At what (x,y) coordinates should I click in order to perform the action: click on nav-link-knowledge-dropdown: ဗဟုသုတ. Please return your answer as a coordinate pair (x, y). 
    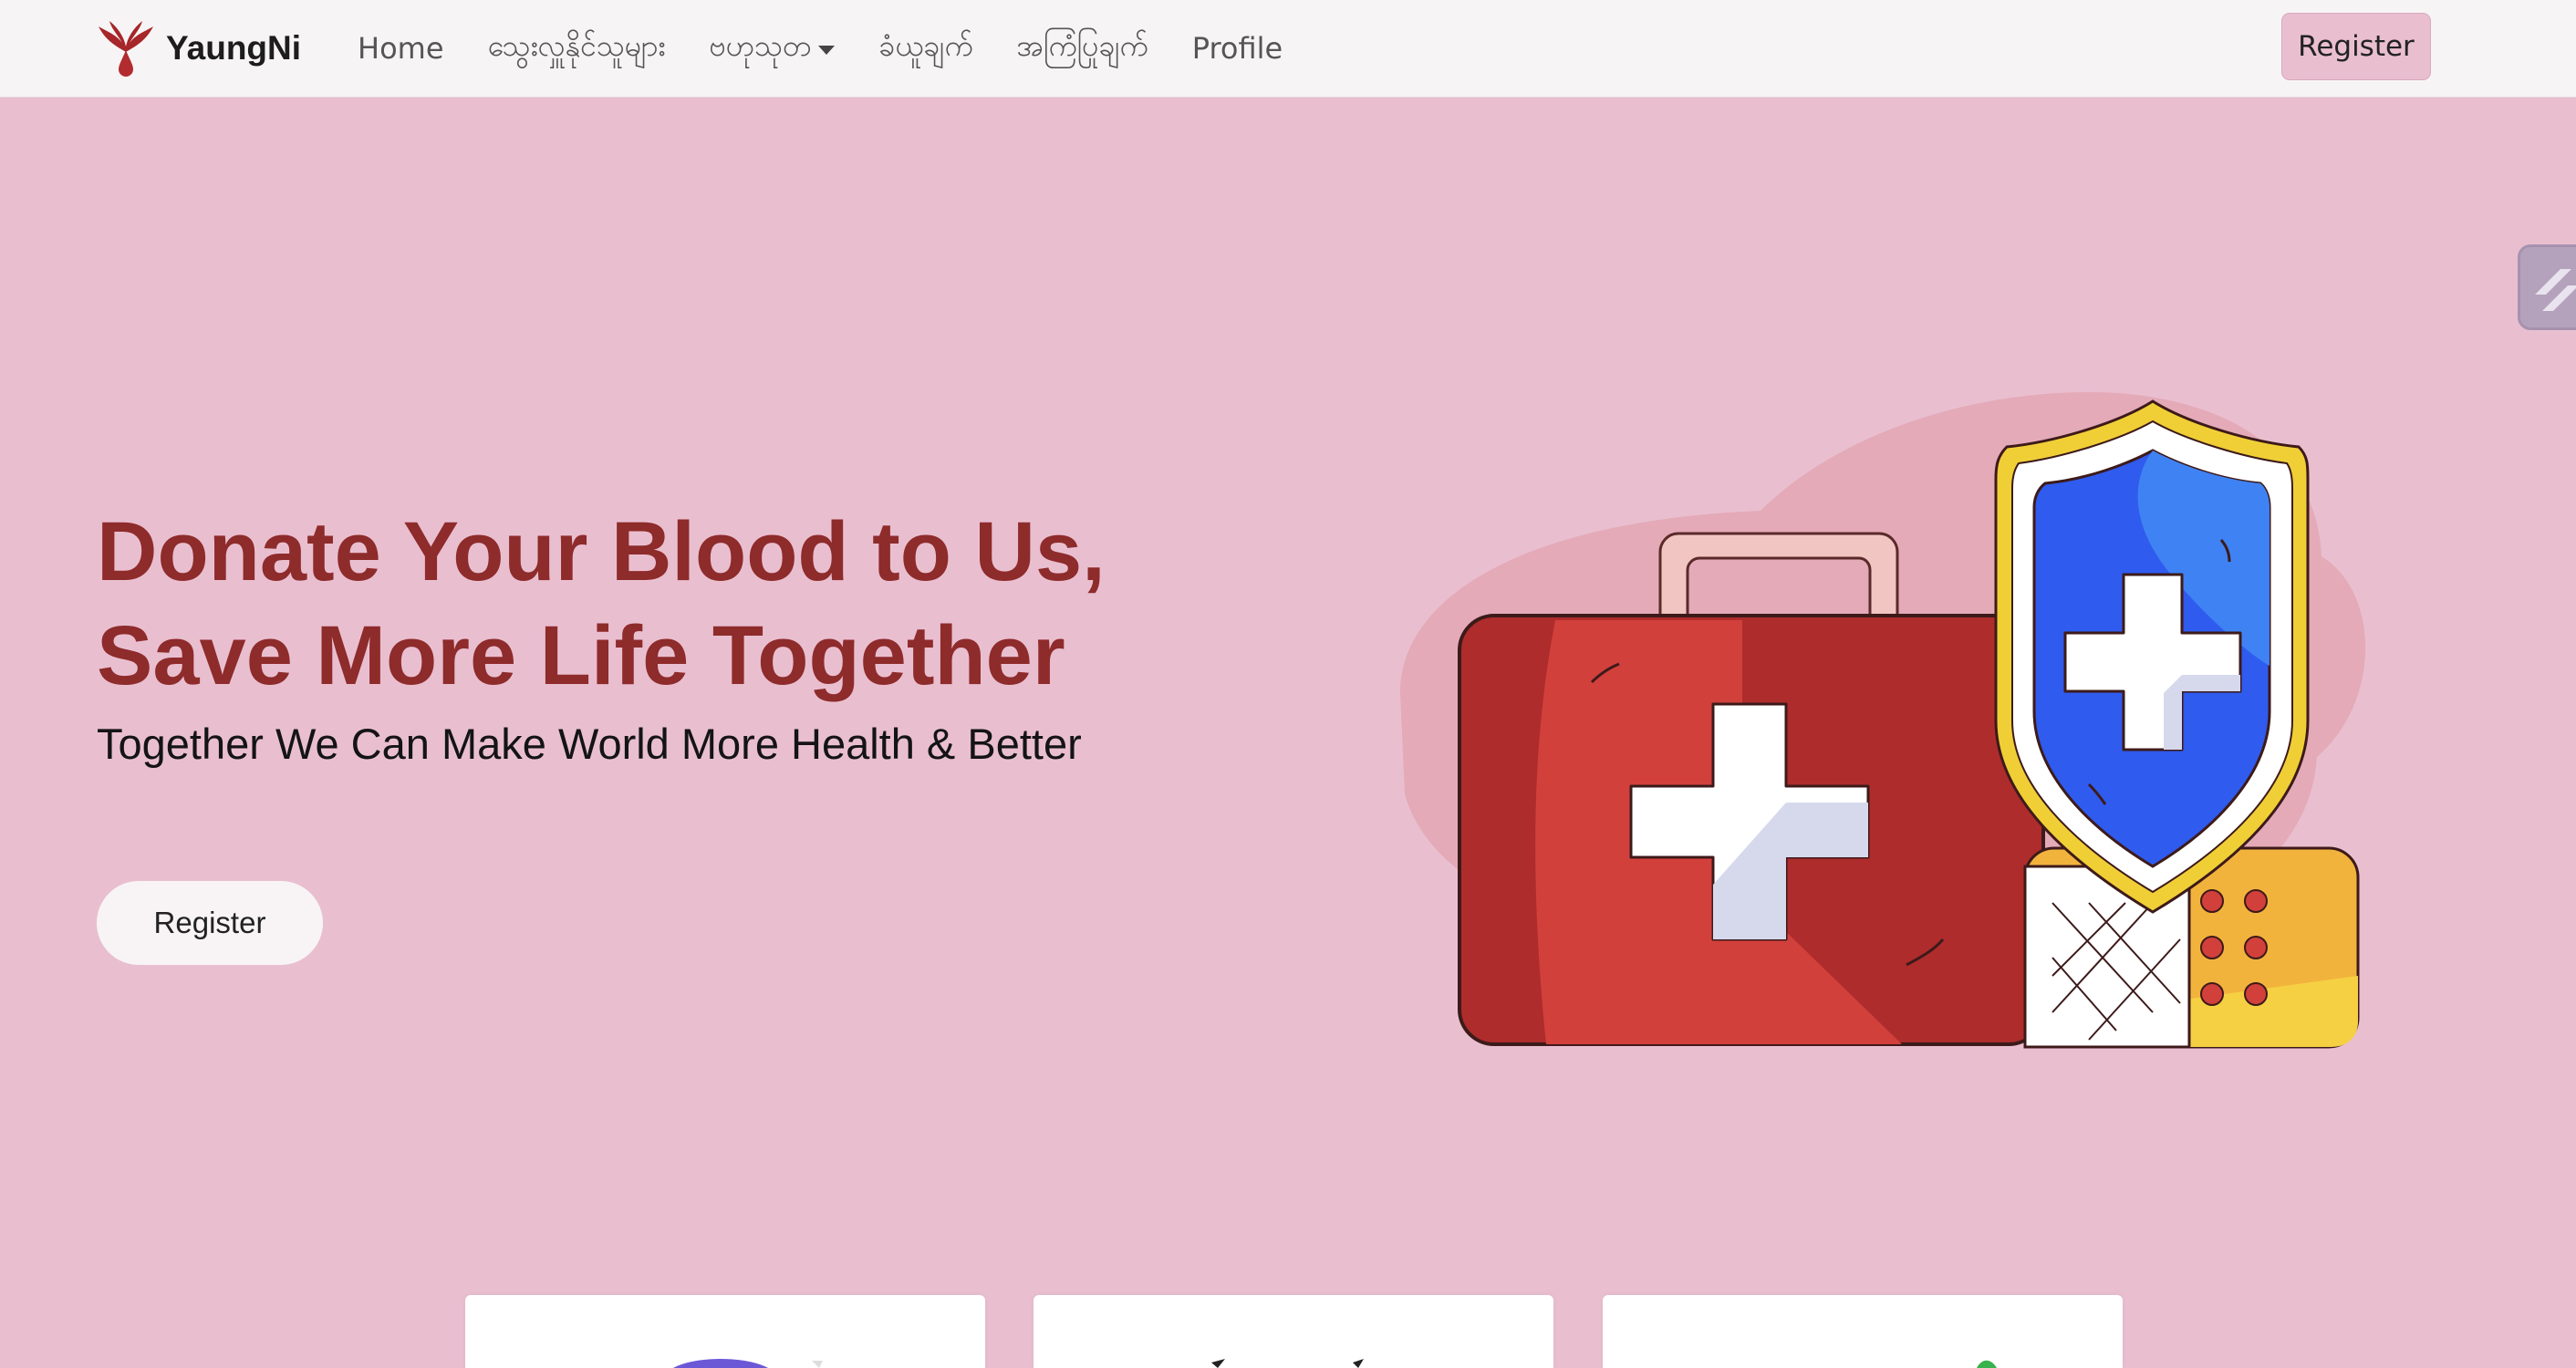
    Looking at the image, I should click on (773, 48).